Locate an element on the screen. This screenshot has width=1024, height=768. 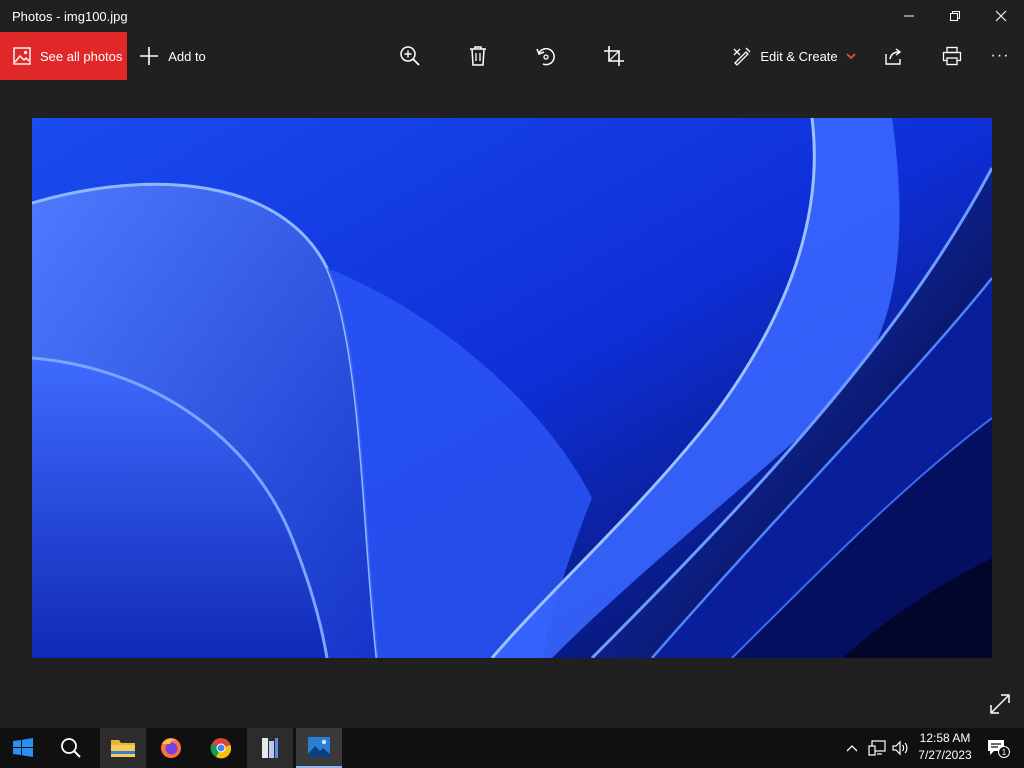
clock-time: 12:58 AM is located at coordinates (945, 738).